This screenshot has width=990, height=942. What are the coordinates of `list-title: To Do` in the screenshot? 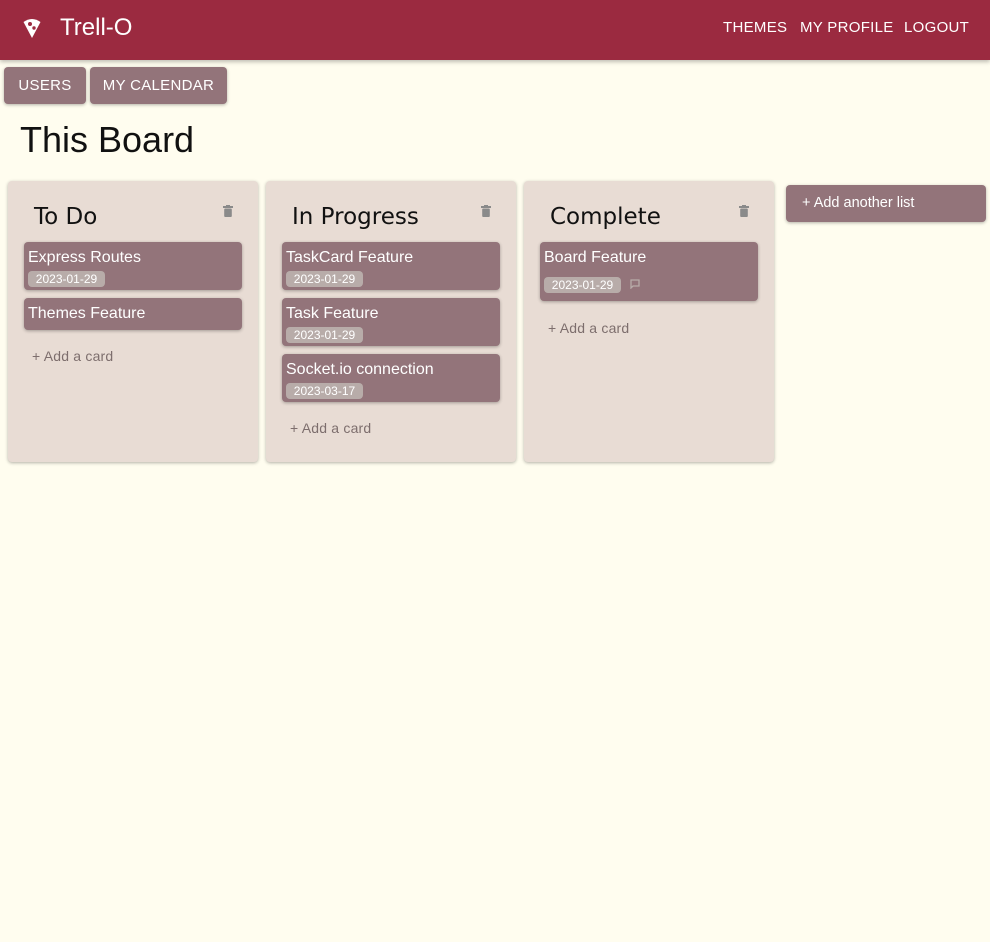 It's located at (66, 217).